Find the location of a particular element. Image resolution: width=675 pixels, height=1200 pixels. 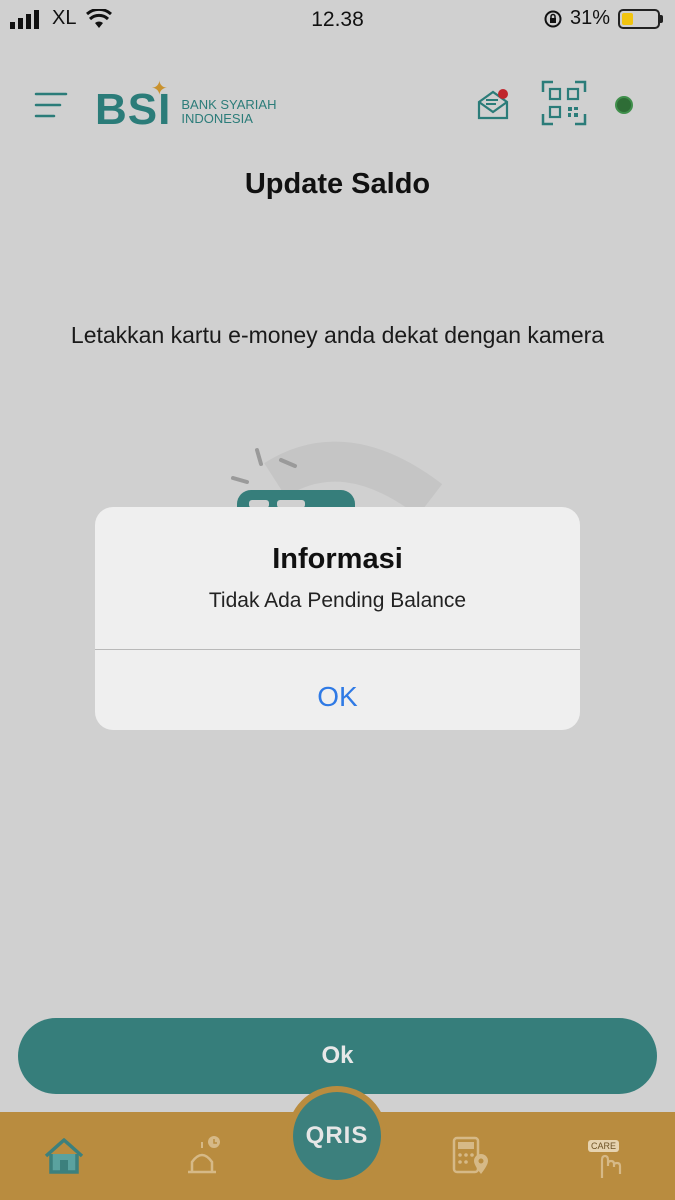

battery-fill is located at coordinates (627, 18).